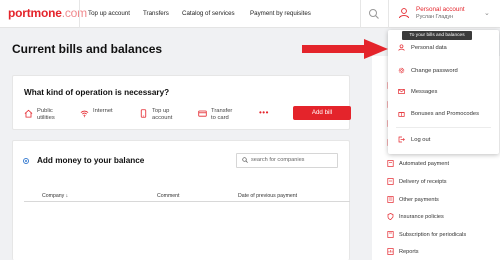 The image size is (500, 260). I want to click on more-options-icon: •••, so click(264, 112).